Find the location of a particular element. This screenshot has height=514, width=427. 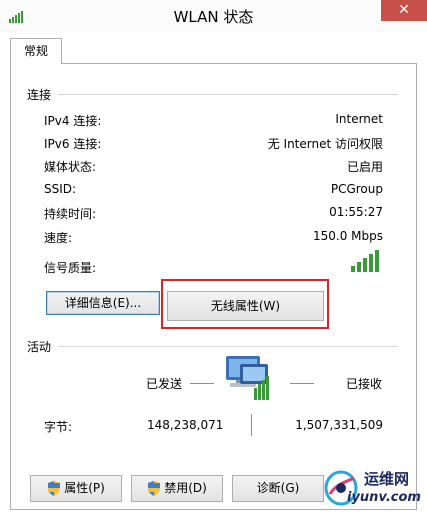

disable-button: 禁用(D) is located at coordinates (177, 488).